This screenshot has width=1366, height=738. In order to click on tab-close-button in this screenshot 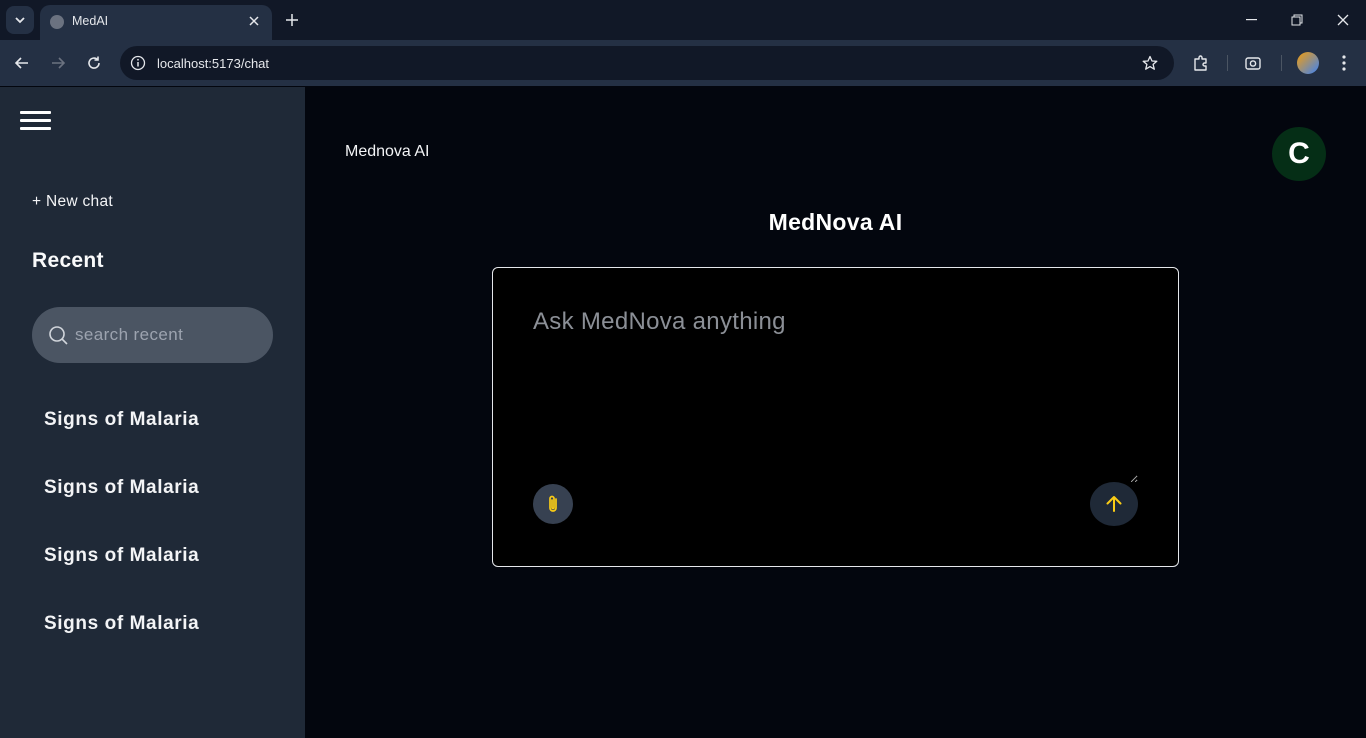, I will do `click(254, 21)`.